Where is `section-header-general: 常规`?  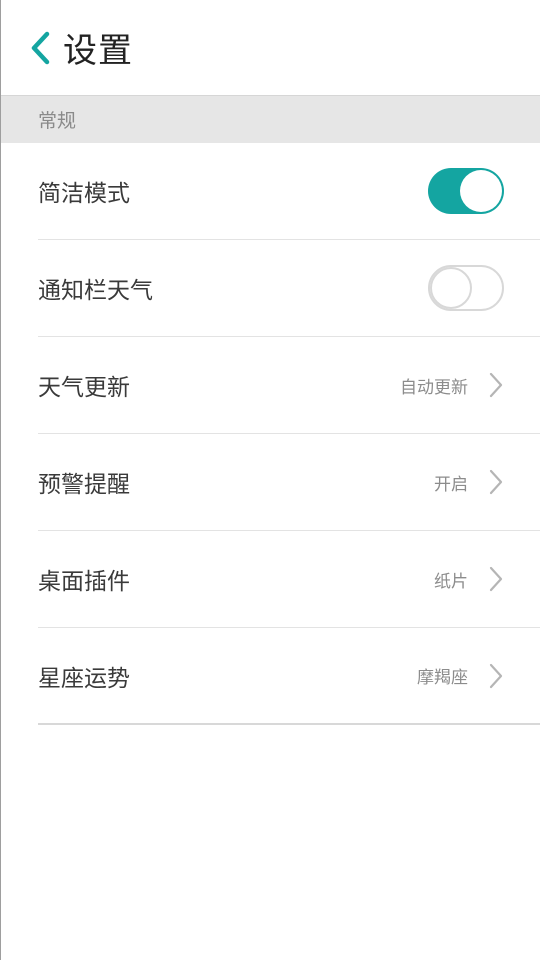
section-header-general: 常规 is located at coordinates (270, 119).